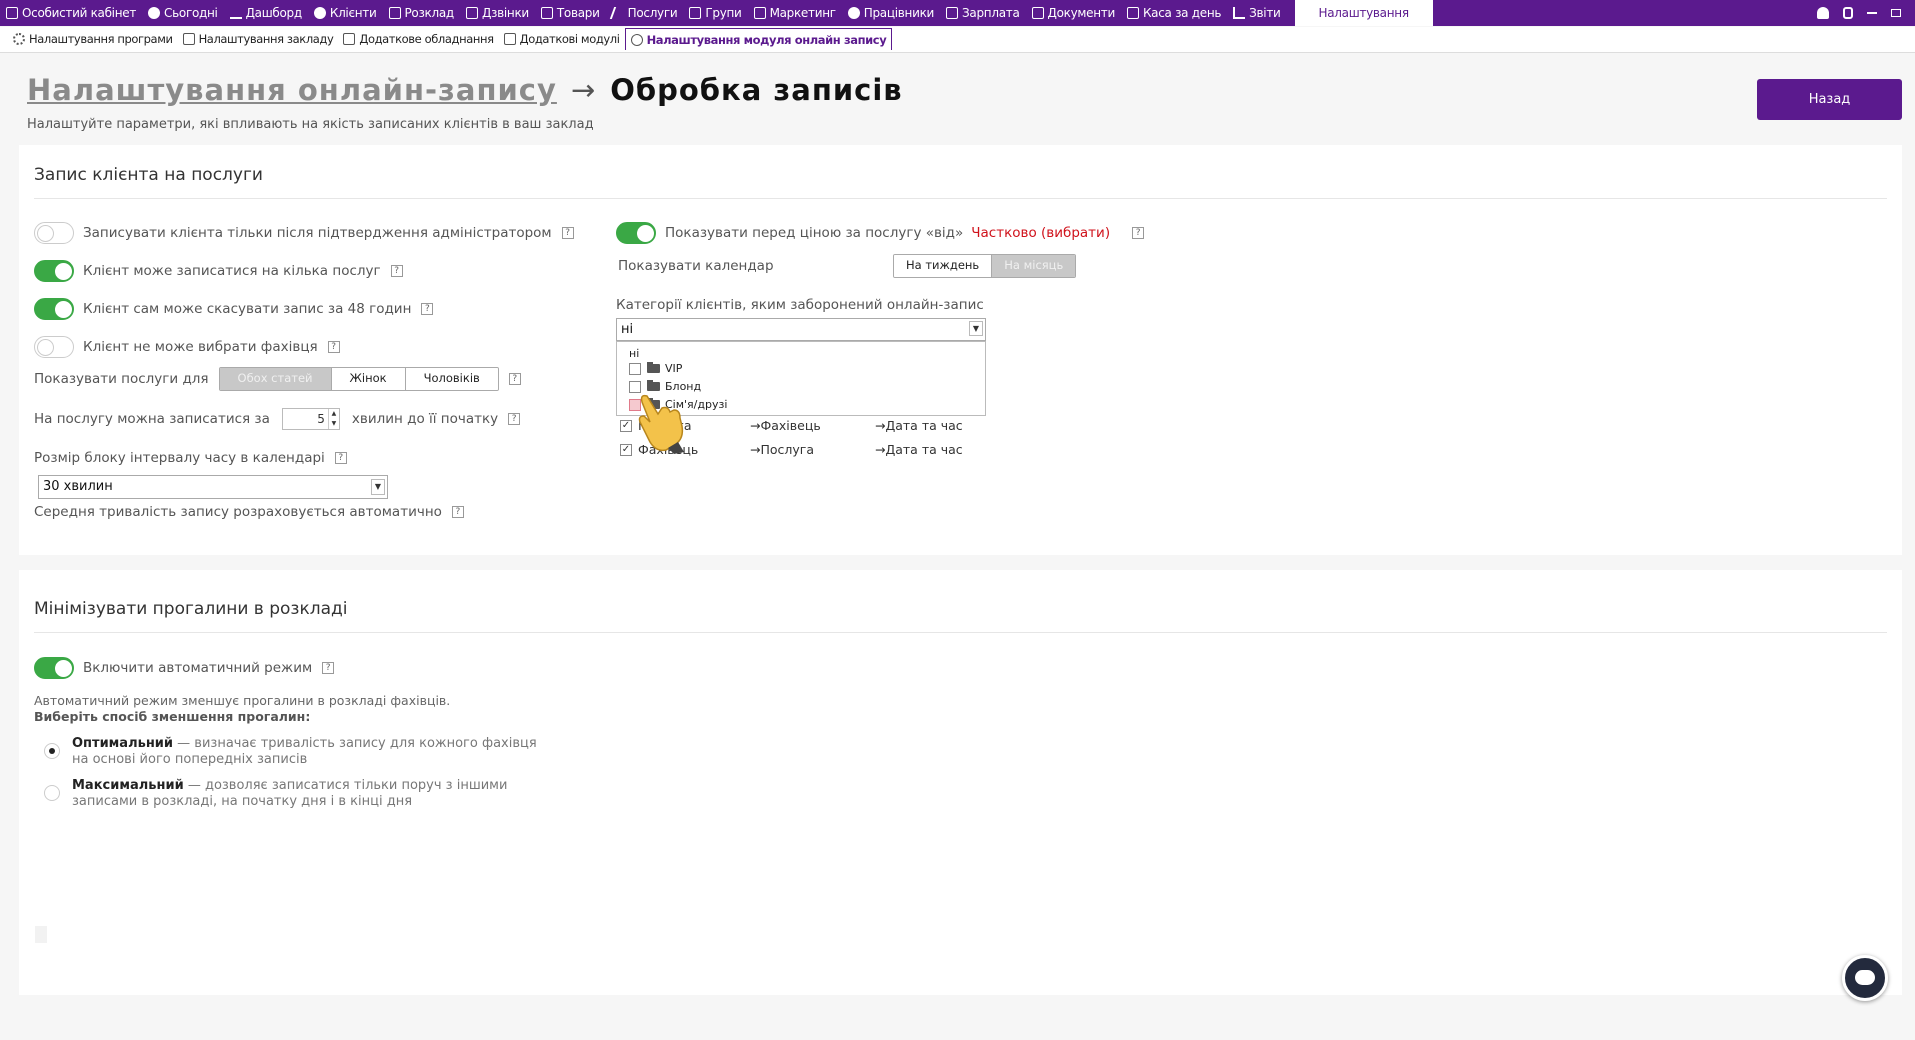 Image resolution: width=1915 pixels, height=1040 pixels. Describe the element at coordinates (795, 13) in the screenshot. I see `nav-marketing: Маркетинг` at that location.